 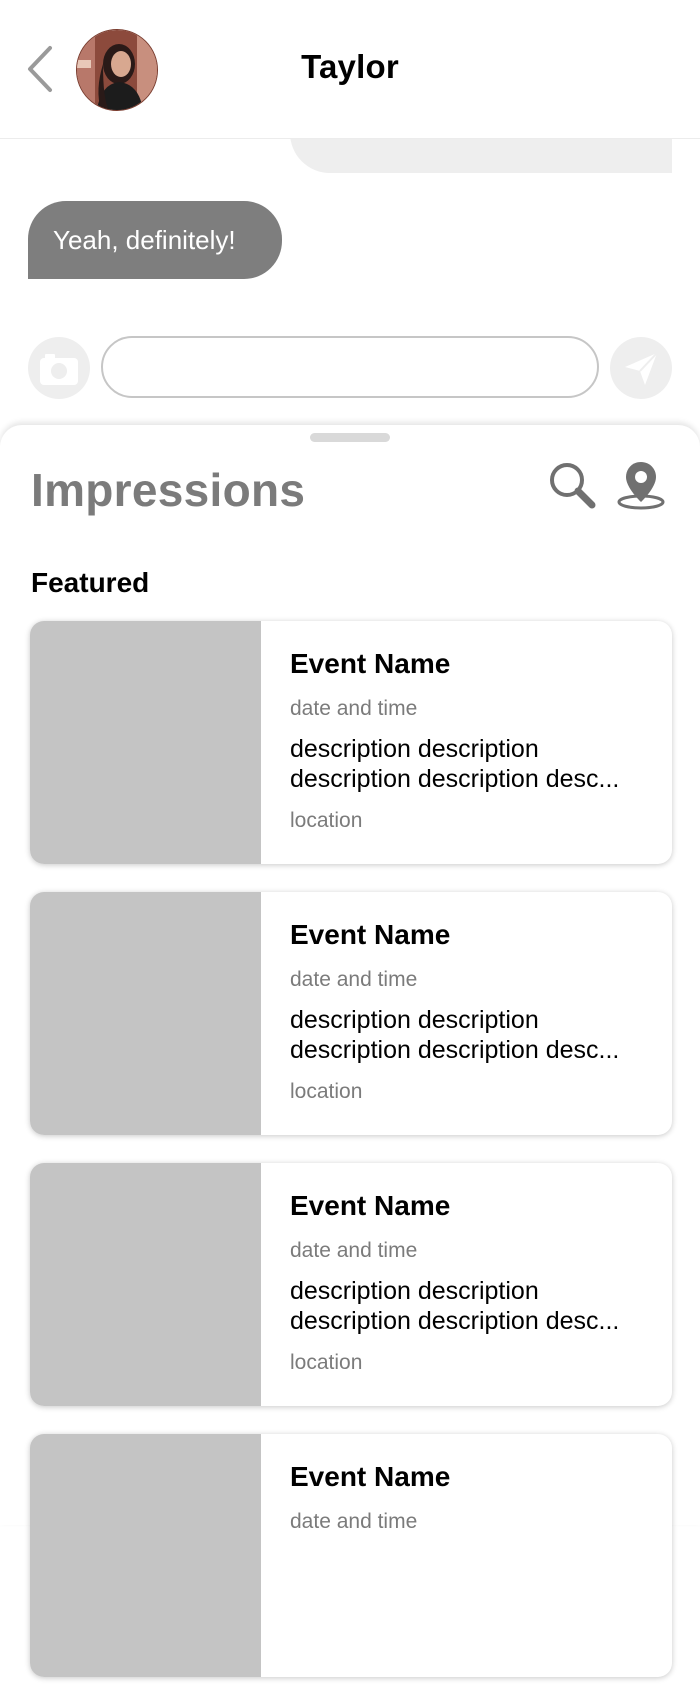 I want to click on map-pin-icon, so click(x=641, y=486).